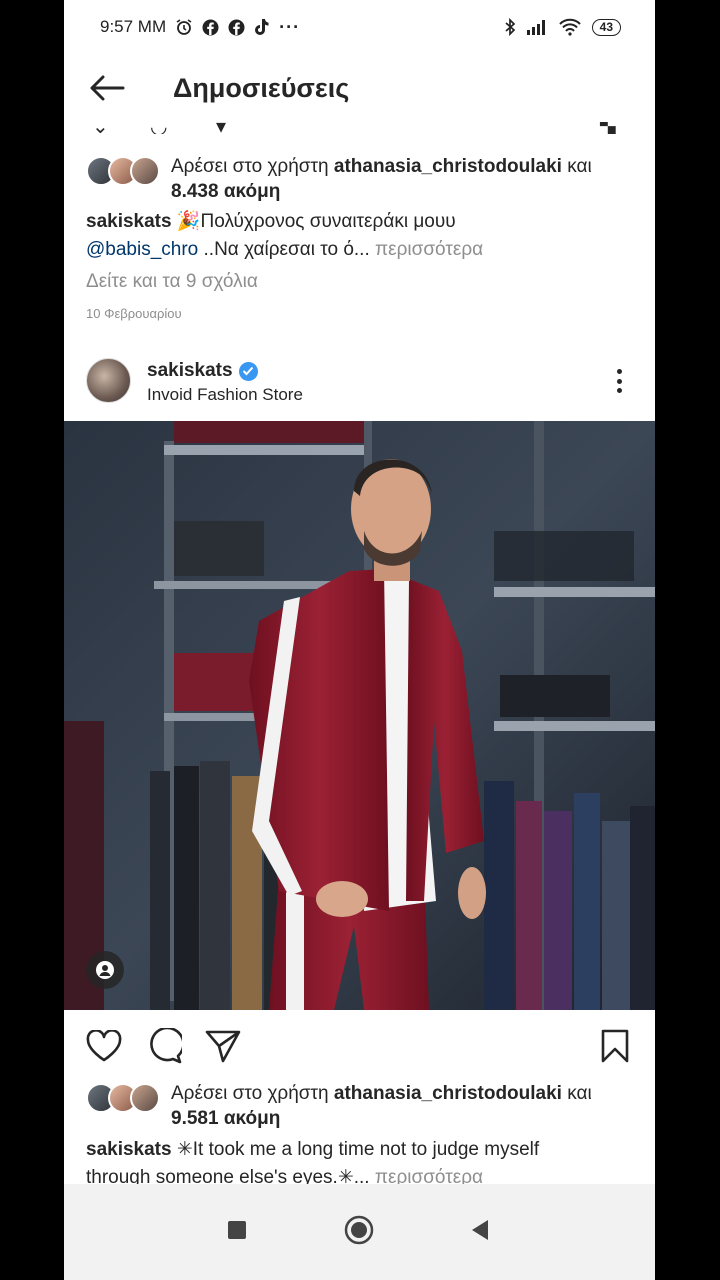 The height and width of the screenshot is (1280, 720). I want to click on wifi-icon, so click(570, 27).